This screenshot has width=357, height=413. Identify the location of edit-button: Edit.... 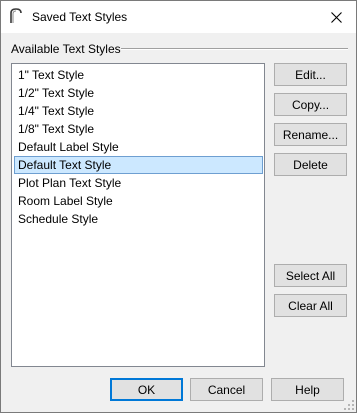
(310, 74).